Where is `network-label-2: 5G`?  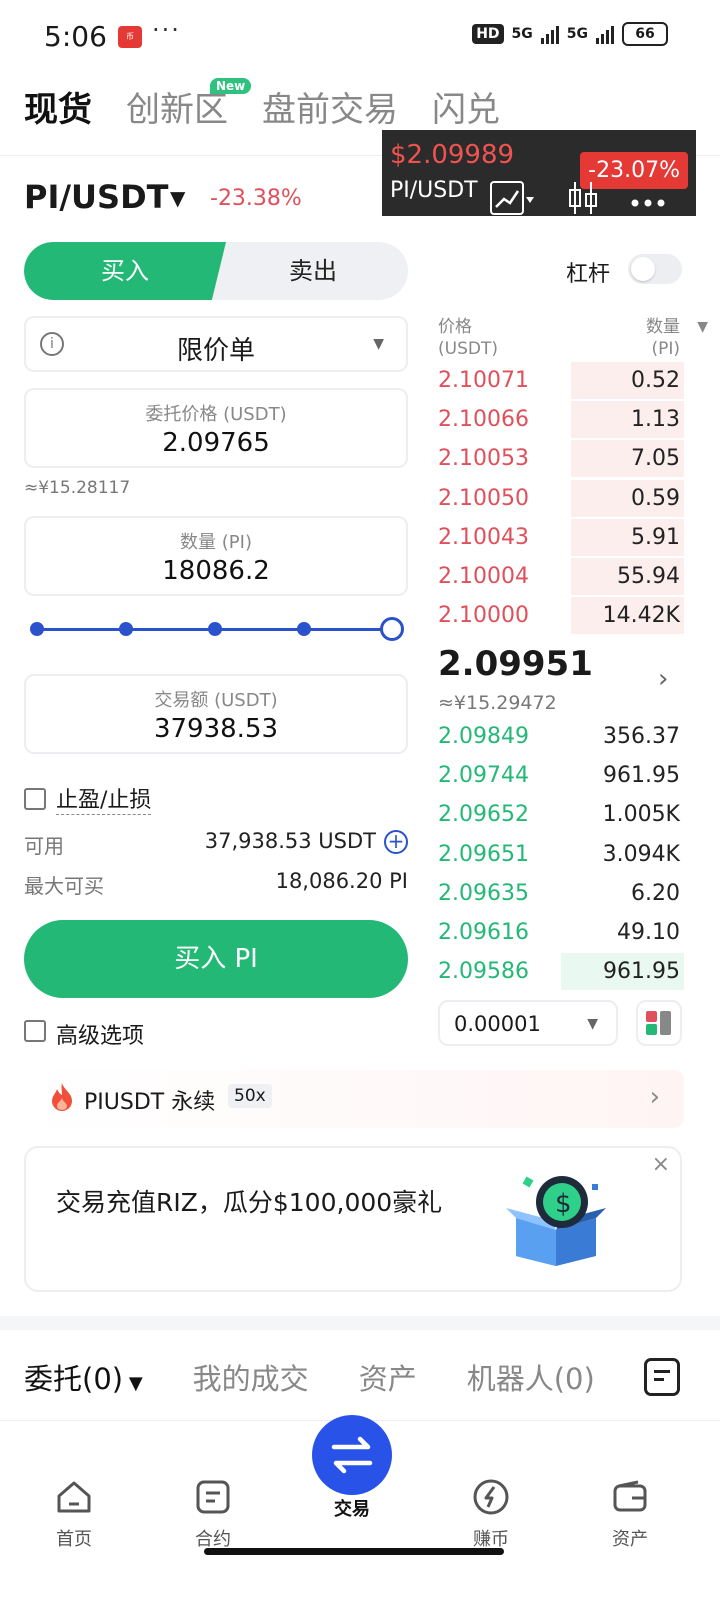 network-label-2: 5G is located at coordinates (577, 34).